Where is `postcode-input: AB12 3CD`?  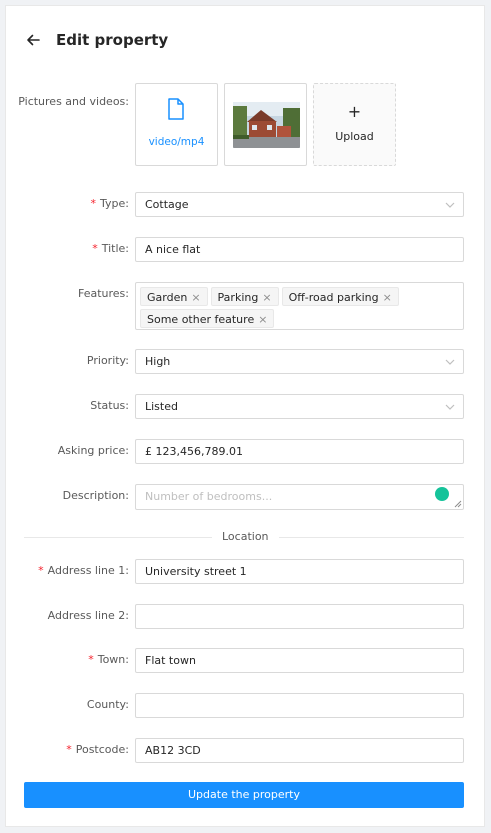 postcode-input: AB12 3CD is located at coordinates (299, 750).